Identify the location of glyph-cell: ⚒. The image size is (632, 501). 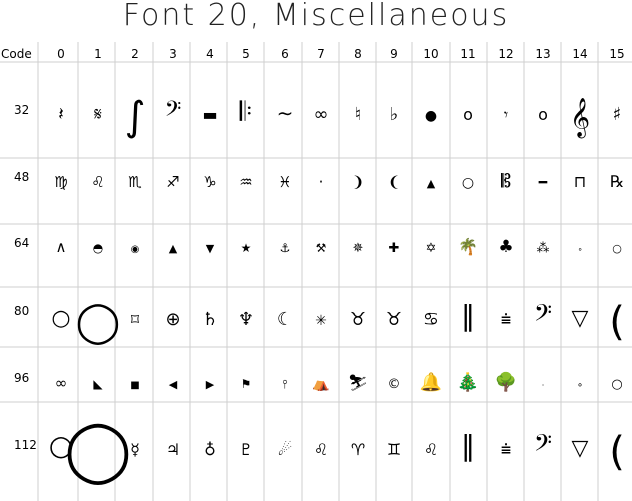
(321, 248).